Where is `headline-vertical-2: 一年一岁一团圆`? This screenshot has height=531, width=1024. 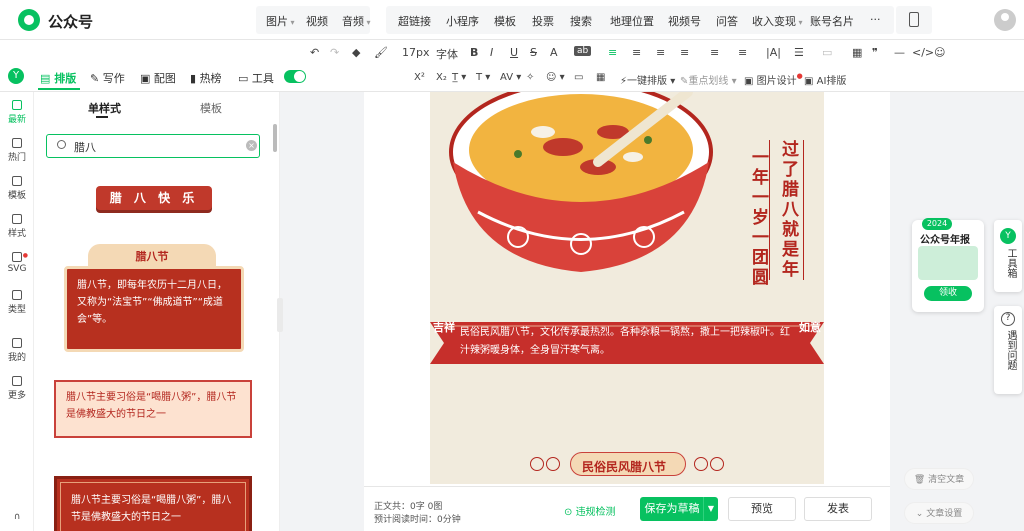 headline-vertical-2: 一年一岁一团圆 is located at coordinates (758, 218).